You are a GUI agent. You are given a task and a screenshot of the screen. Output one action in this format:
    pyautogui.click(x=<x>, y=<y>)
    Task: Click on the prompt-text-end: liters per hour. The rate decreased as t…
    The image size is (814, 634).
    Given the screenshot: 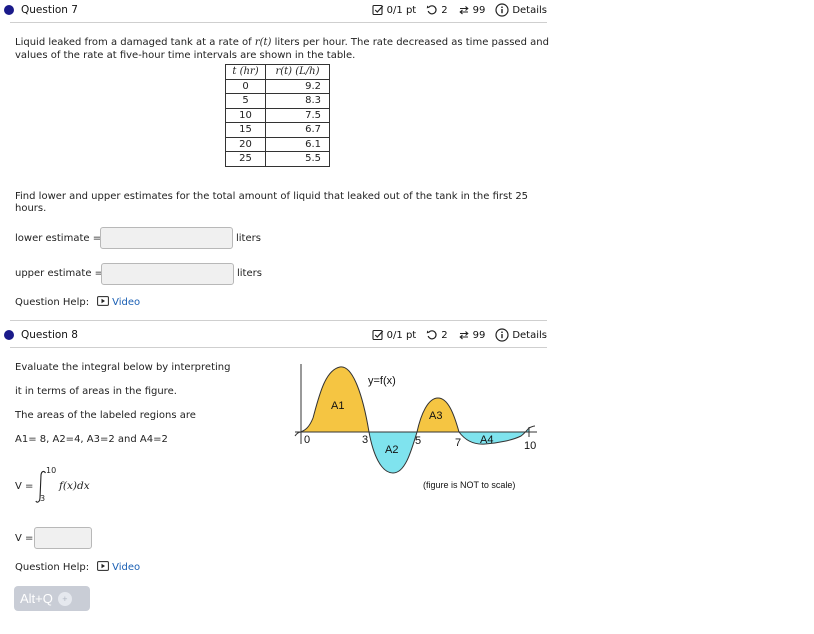 What is the action you would take?
    pyautogui.click(x=411, y=42)
    